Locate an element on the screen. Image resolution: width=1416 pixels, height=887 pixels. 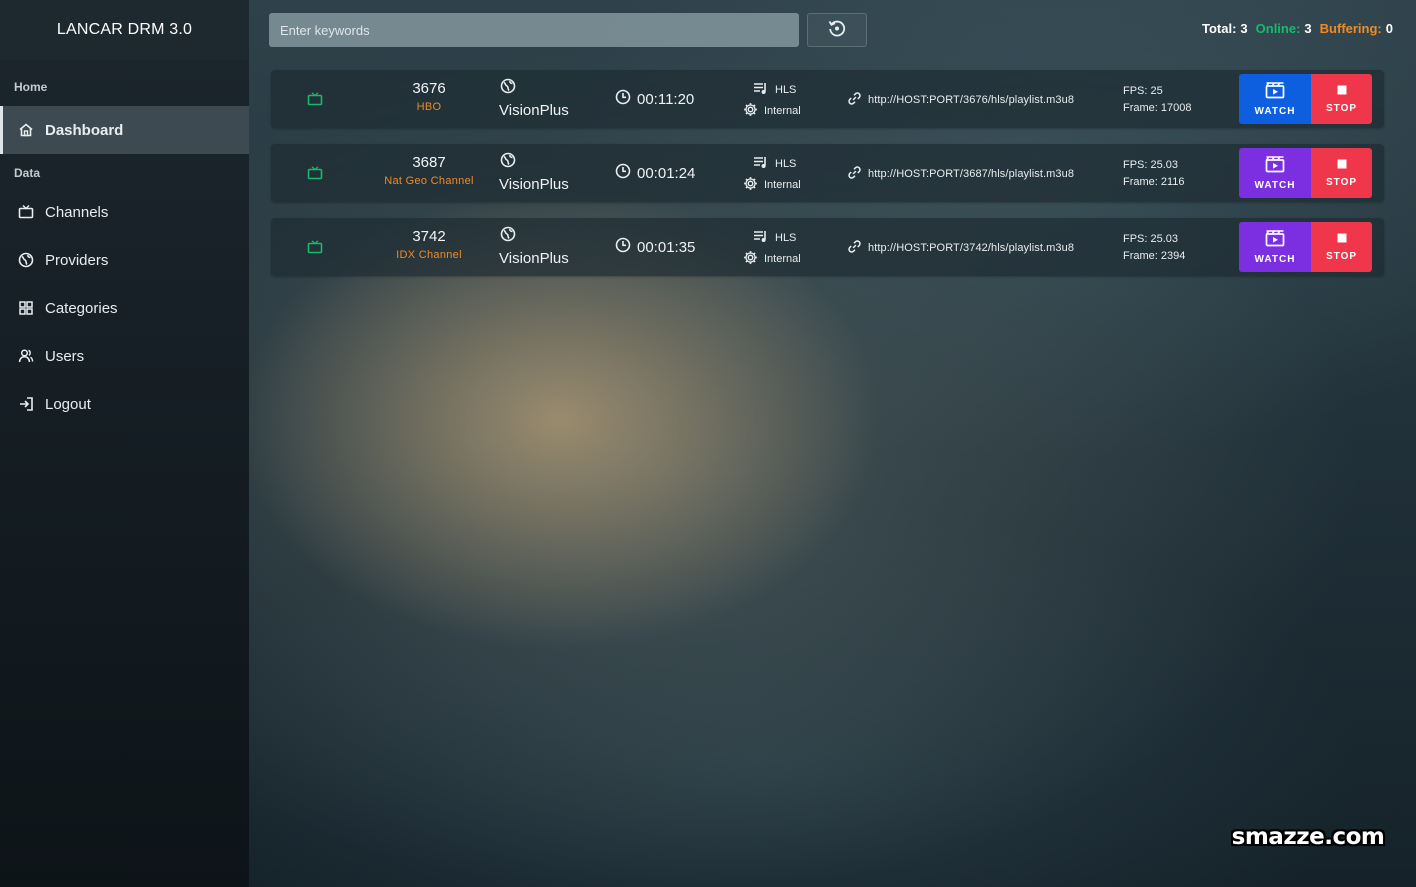
stream-id-block: 3742 IDX Channel is located at coordinates (429, 244).